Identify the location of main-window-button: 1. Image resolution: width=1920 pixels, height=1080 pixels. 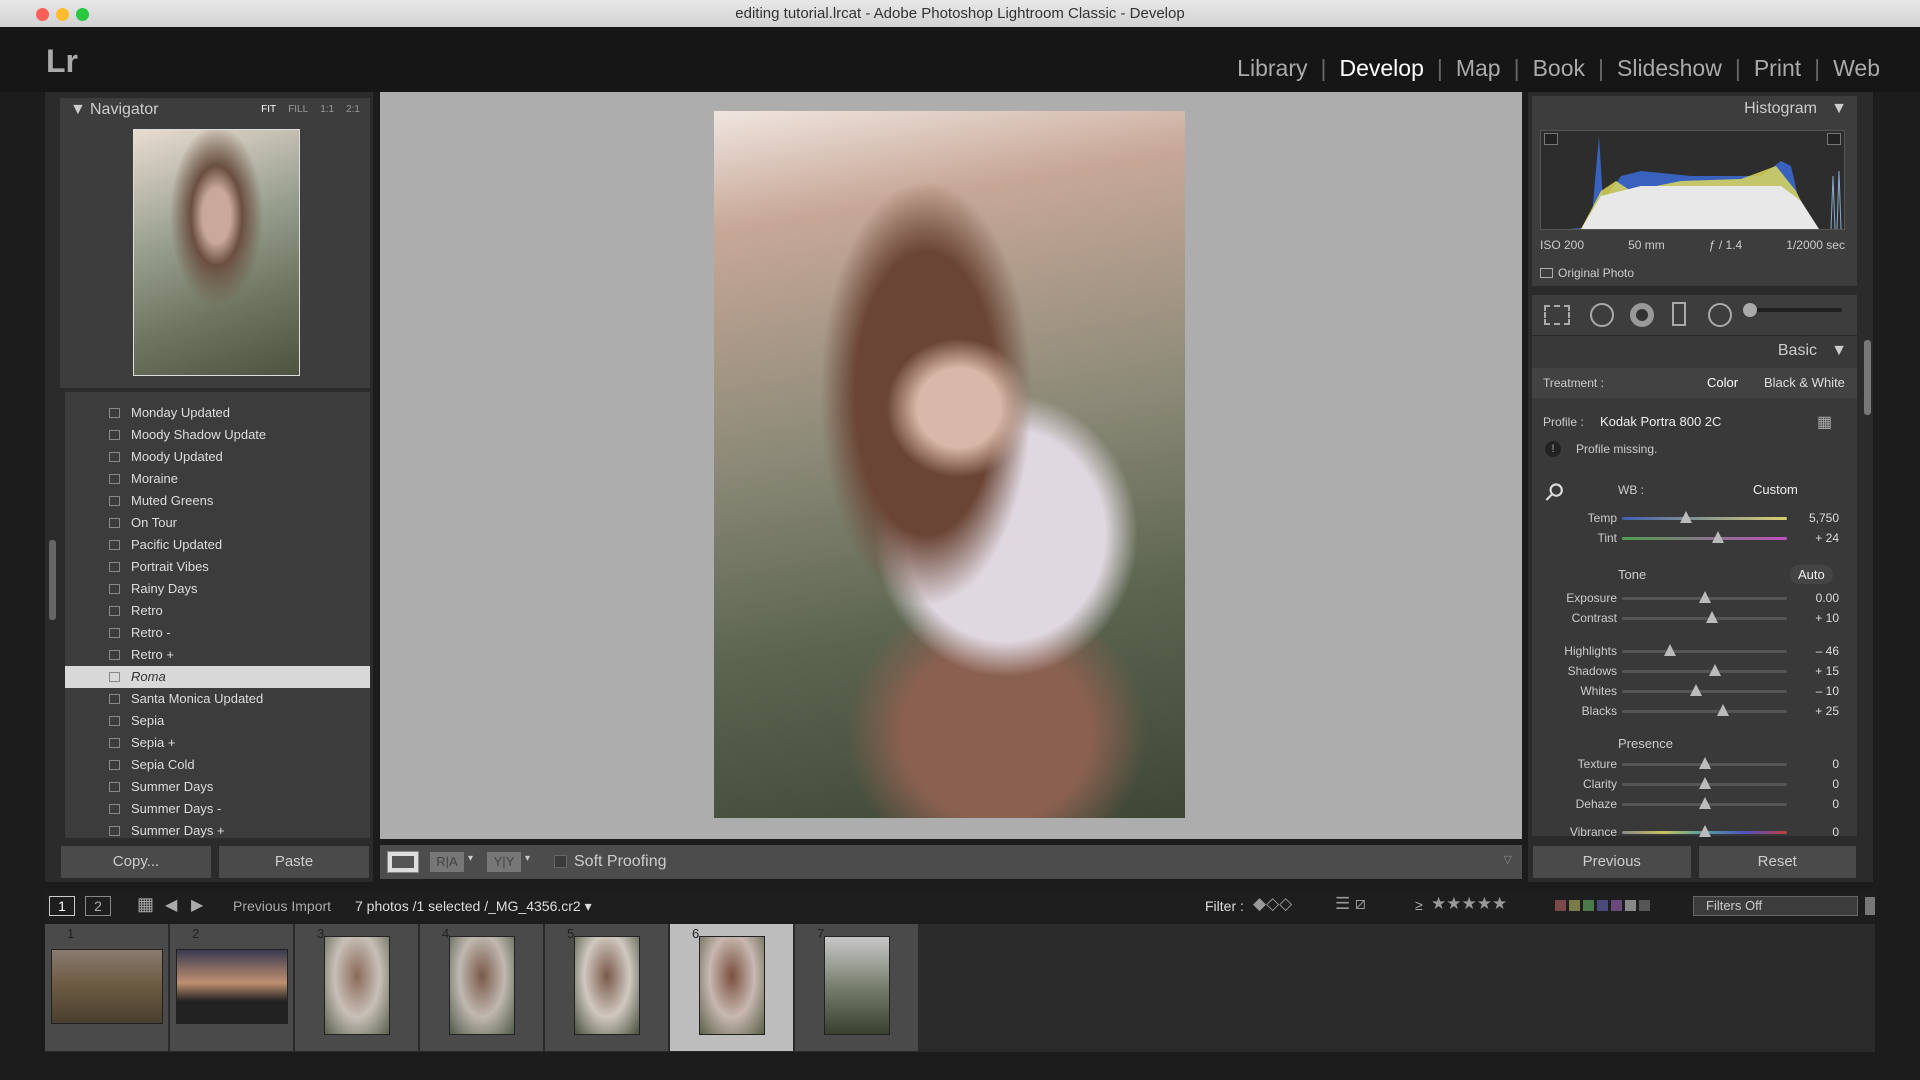
(62, 906).